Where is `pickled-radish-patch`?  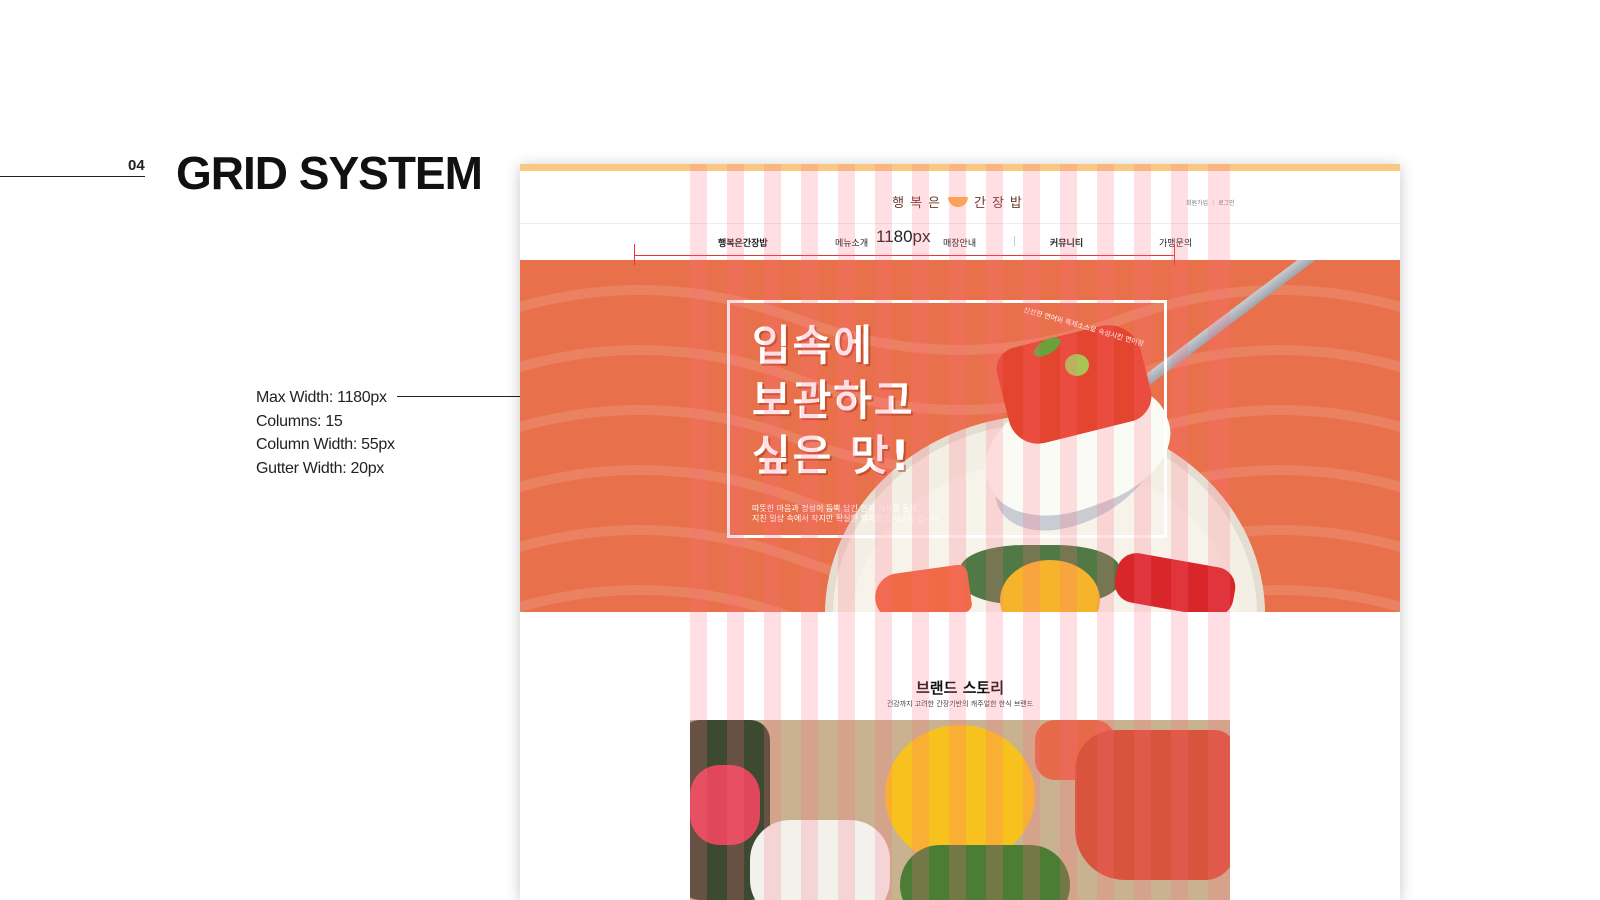 pickled-radish-patch is located at coordinates (725, 805).